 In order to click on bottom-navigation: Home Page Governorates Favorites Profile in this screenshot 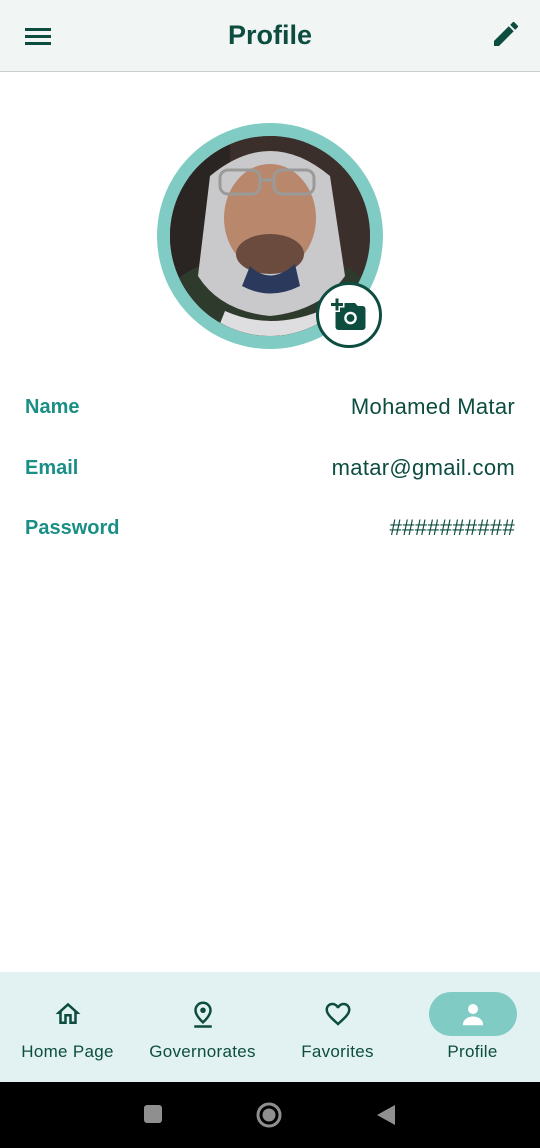, I will do `click(270, 1027)`.